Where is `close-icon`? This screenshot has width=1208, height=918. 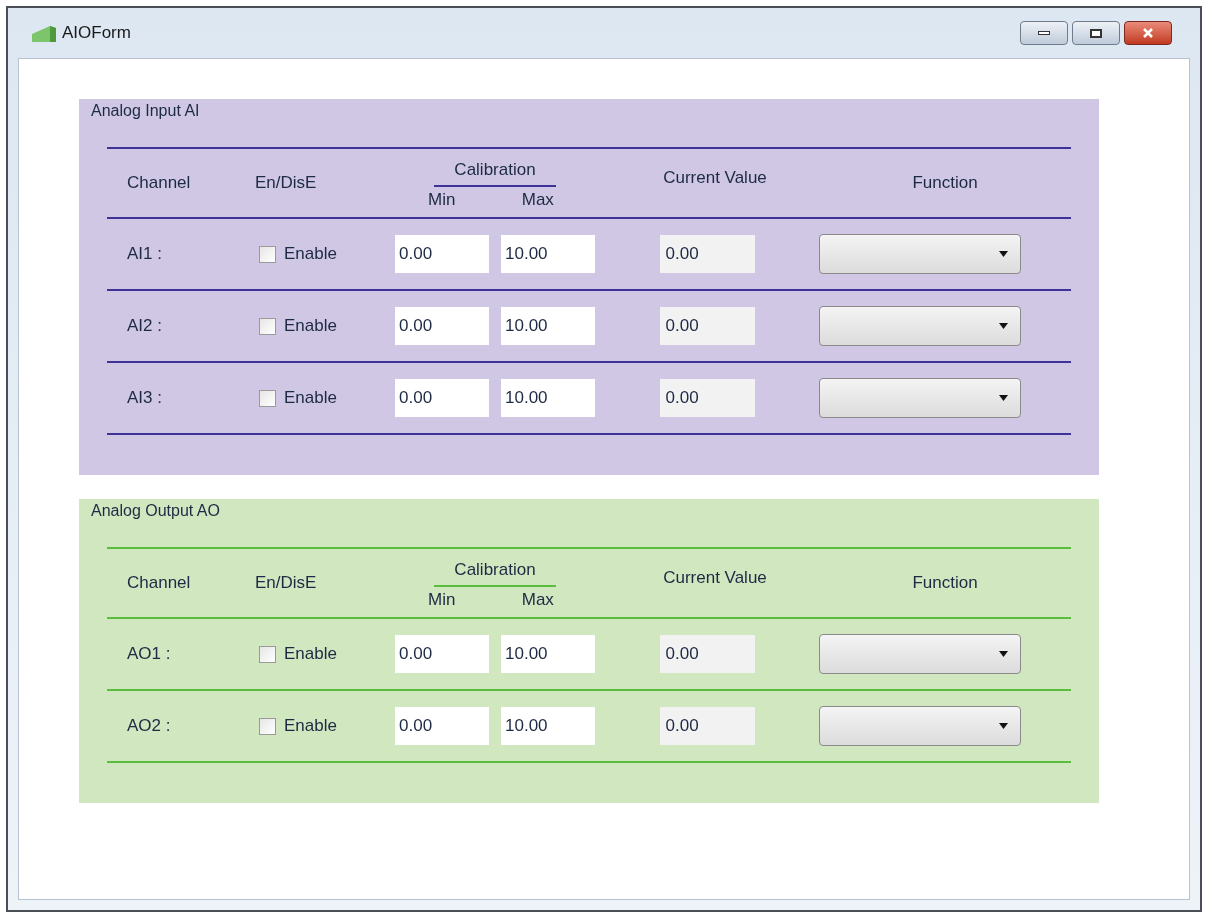 close-icon is located at coordinates (1148, 33).